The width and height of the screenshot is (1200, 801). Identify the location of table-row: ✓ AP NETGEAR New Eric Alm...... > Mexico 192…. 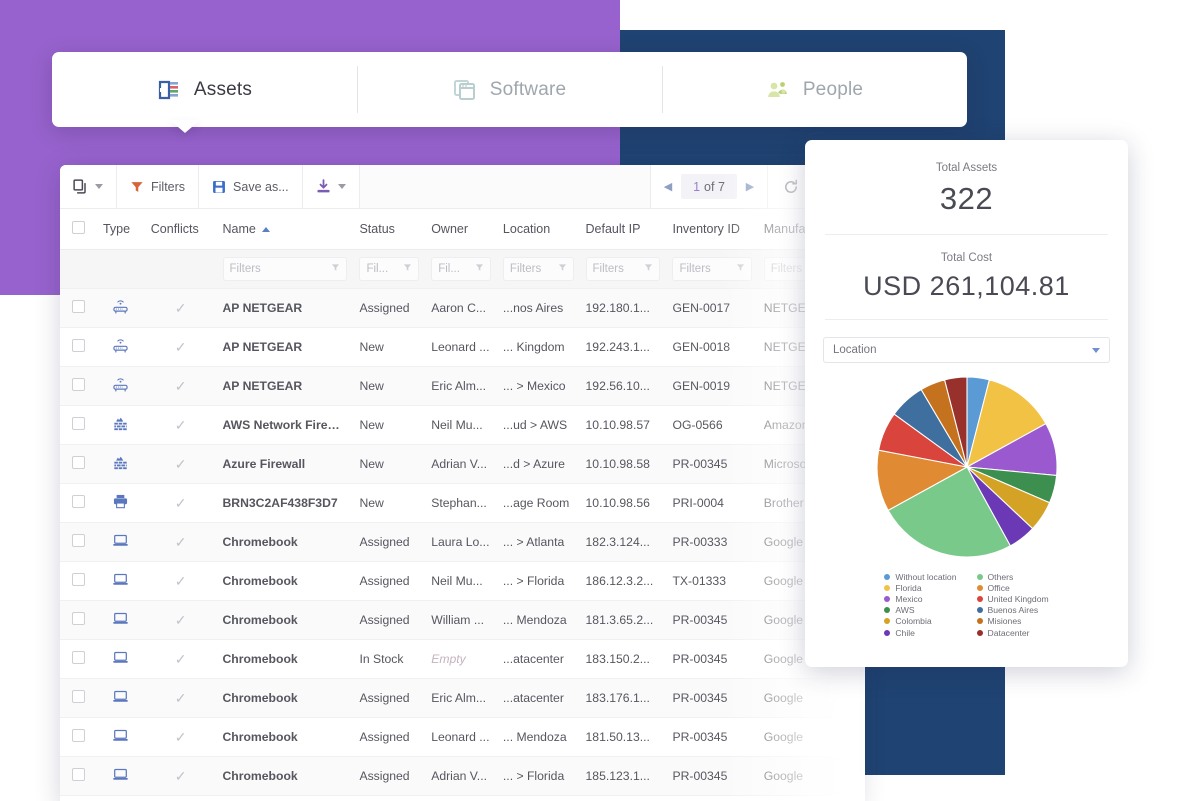
(460, 386).